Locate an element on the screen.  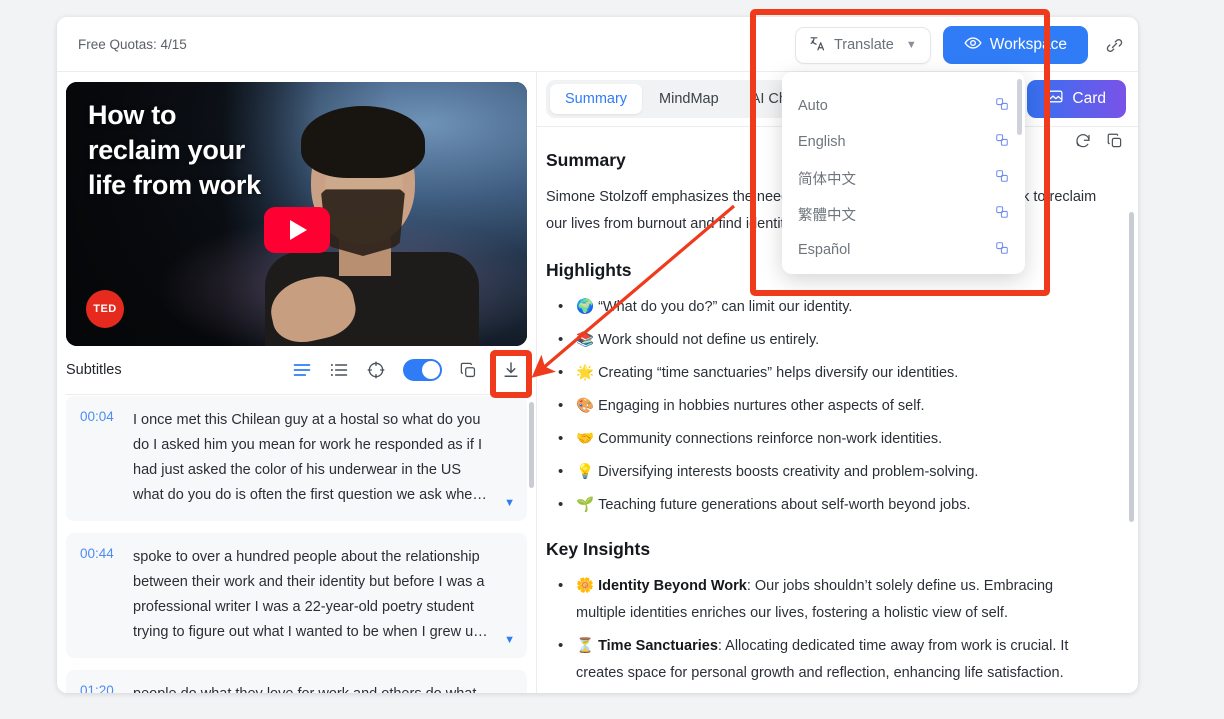
translate-icon is located at coordinates (817, 45).